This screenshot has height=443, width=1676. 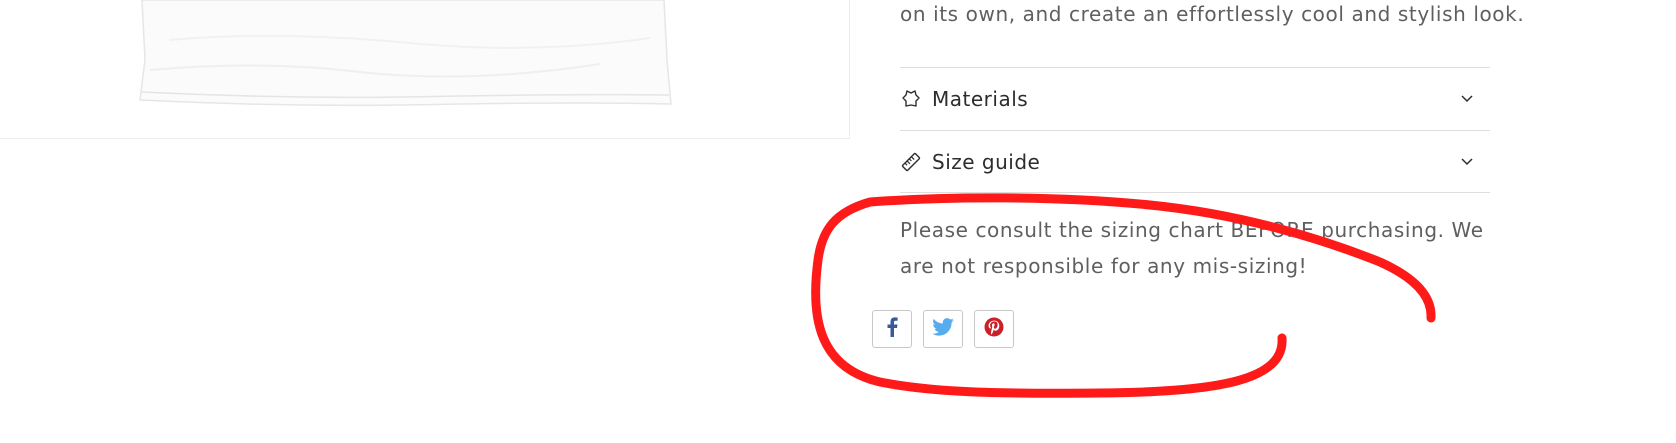 I want to click on size-guide-label: Size guide, so click(x=986, y=161).